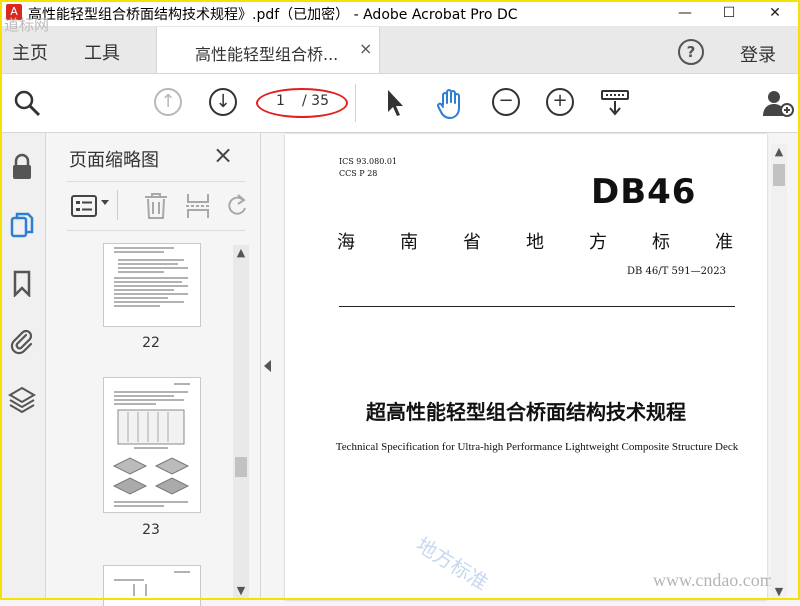 This screenshot has width=800, height=606. Describe the element at coordinates (779, 372) in the screenshot. I see `document-scrollbar: ▲ ▼` at that location.